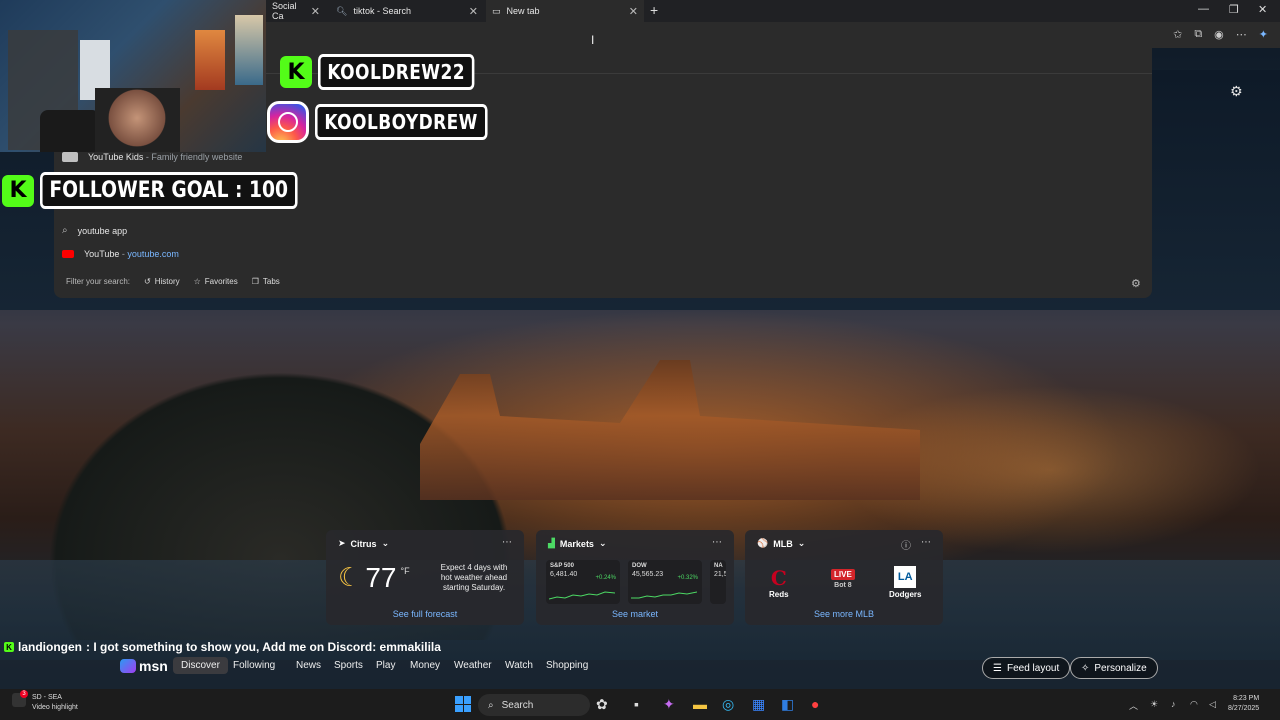  I want to click on file-explorer-icon: ▬, so click(700, 704).